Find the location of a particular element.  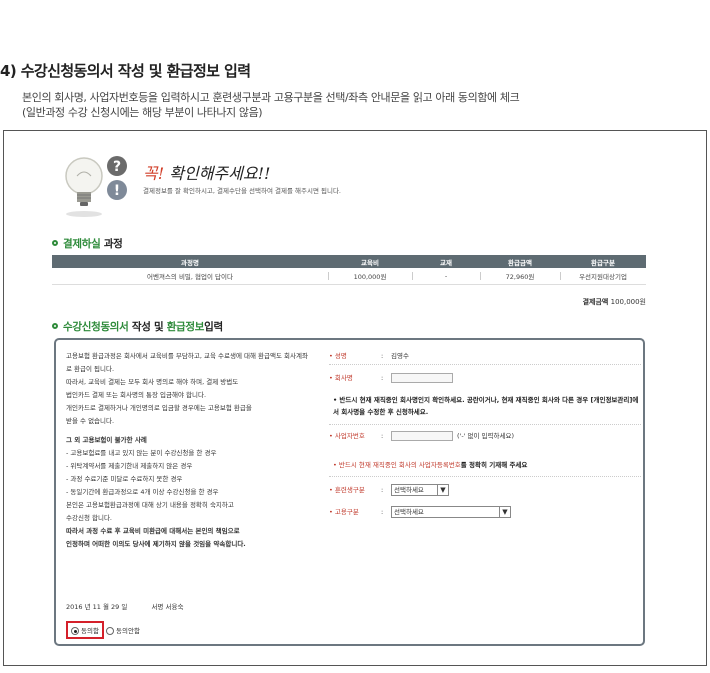

signature-line: 2016 년 11 월 29 일 서명 서융숙 is located at coordinates (124, 606).